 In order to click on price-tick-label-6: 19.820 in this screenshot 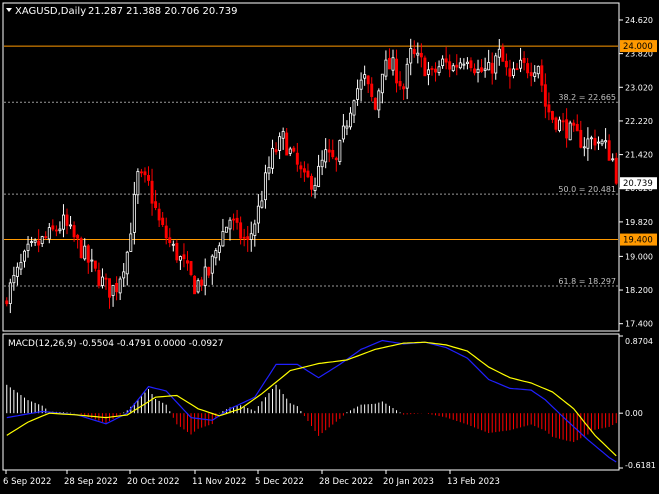, I will do `click(639, 222)`.